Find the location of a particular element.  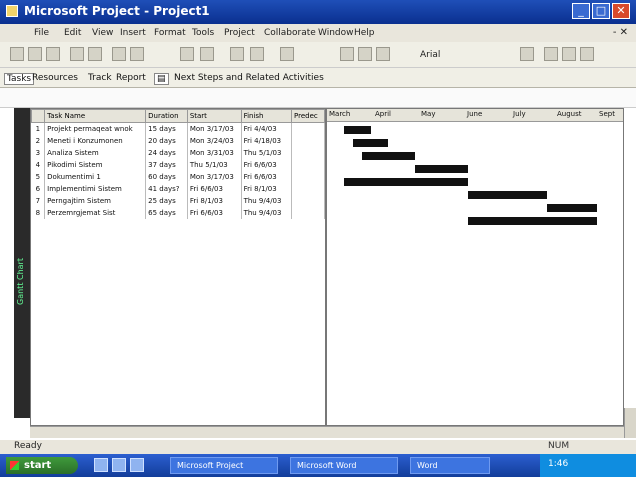

duration-cell: 25 days is located at coordinates (166, 200).